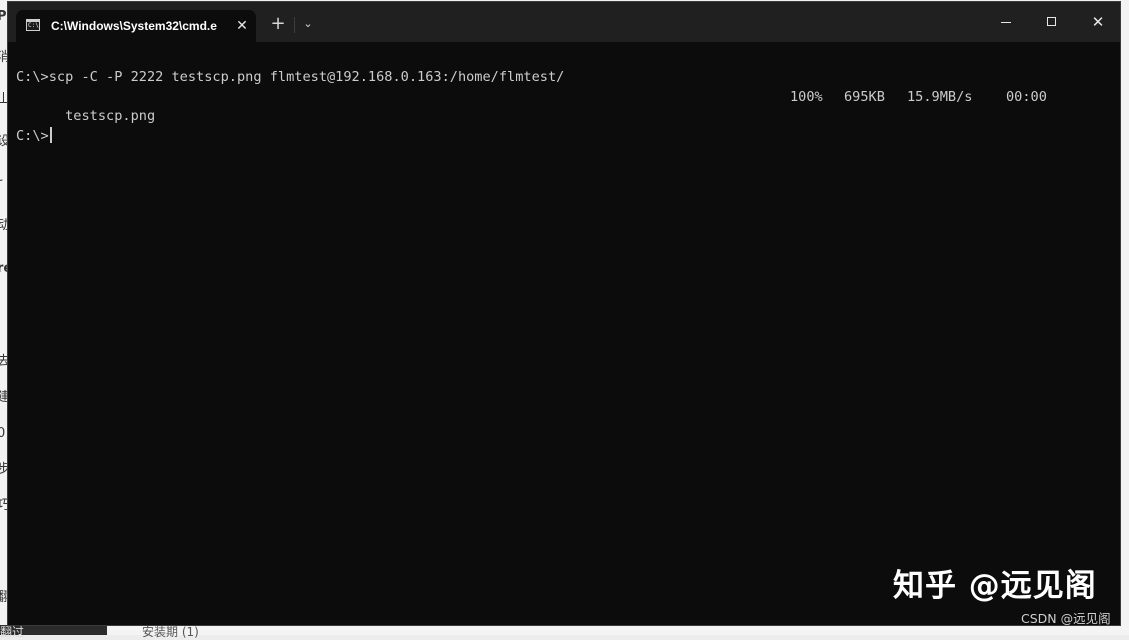  What do you see at coordinates (806, 96) in the screenshot?
I see `transfer-percent: 100%` at bounding box center [806, 96].